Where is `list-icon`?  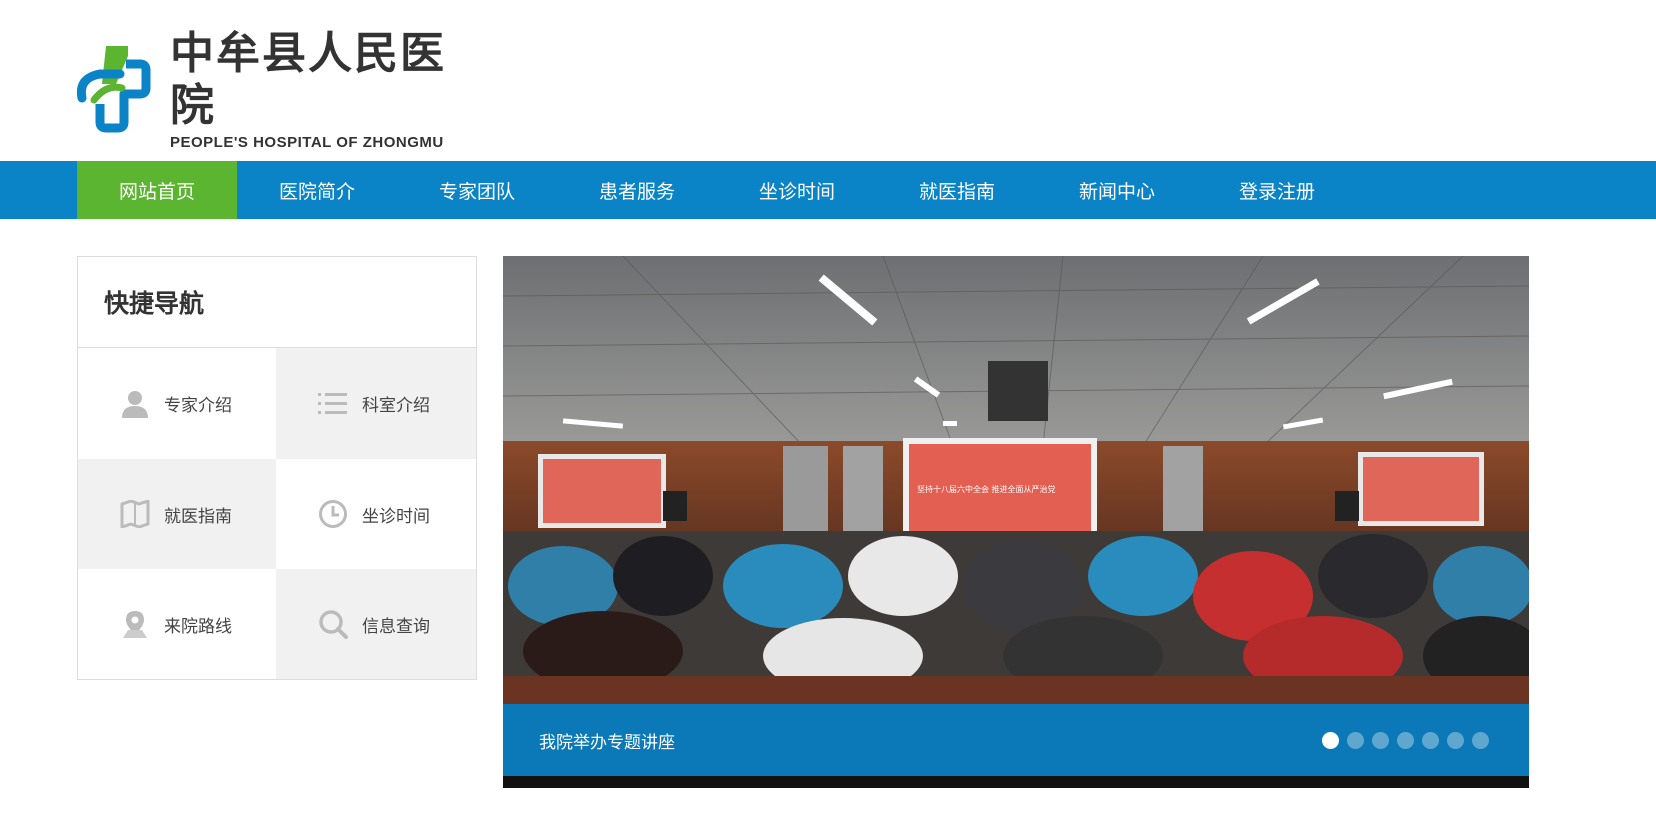
list-icon is located at coordinates (333, 404).